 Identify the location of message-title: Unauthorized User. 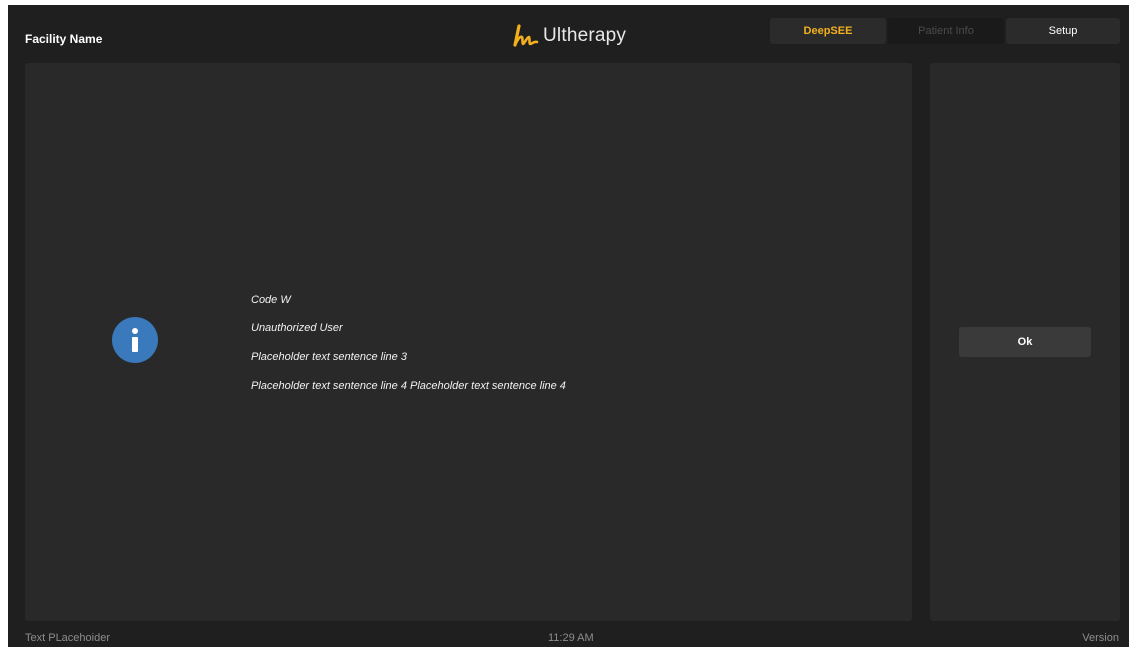
(297, 328).